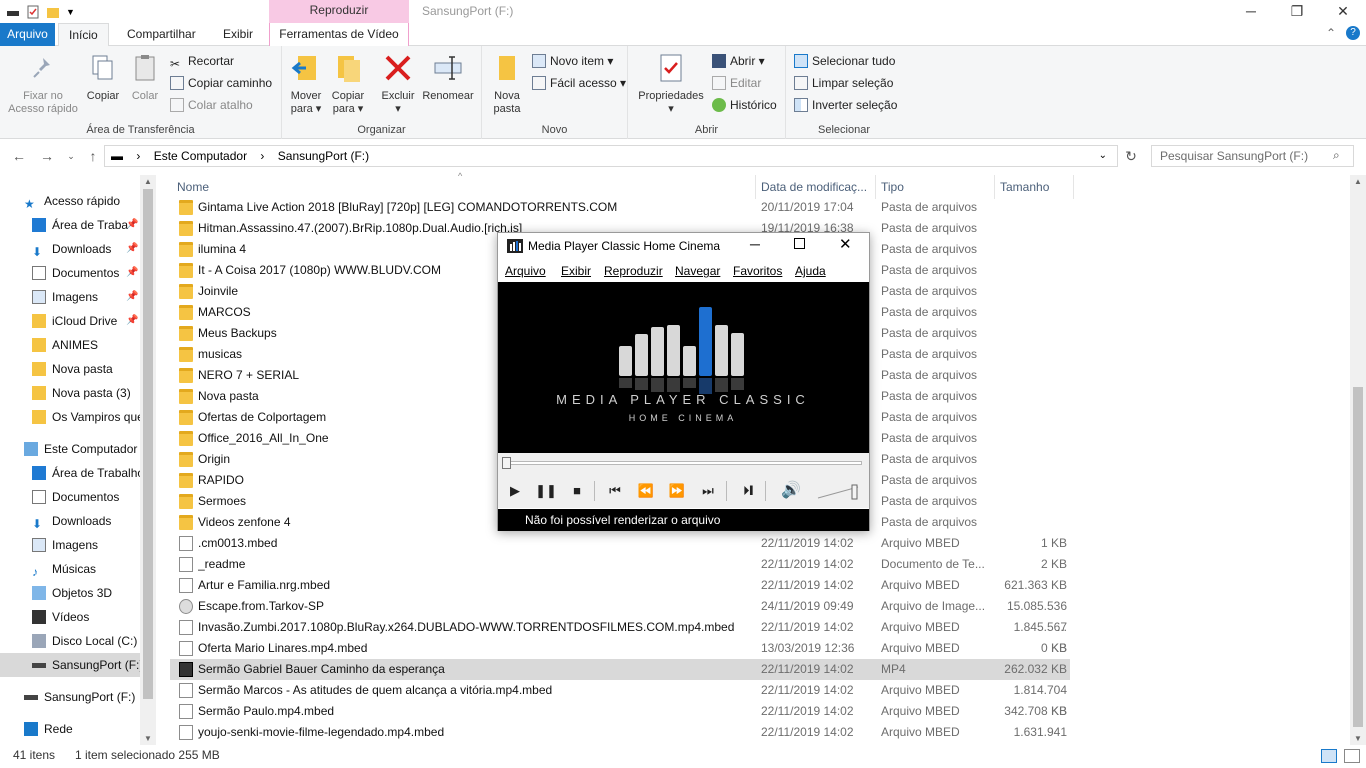 This screenshot has width=1366, height=768. Describe the element at coordinates (306, 84) in the screenshot. I see `move-to-button: Mover para ▾` at that location.